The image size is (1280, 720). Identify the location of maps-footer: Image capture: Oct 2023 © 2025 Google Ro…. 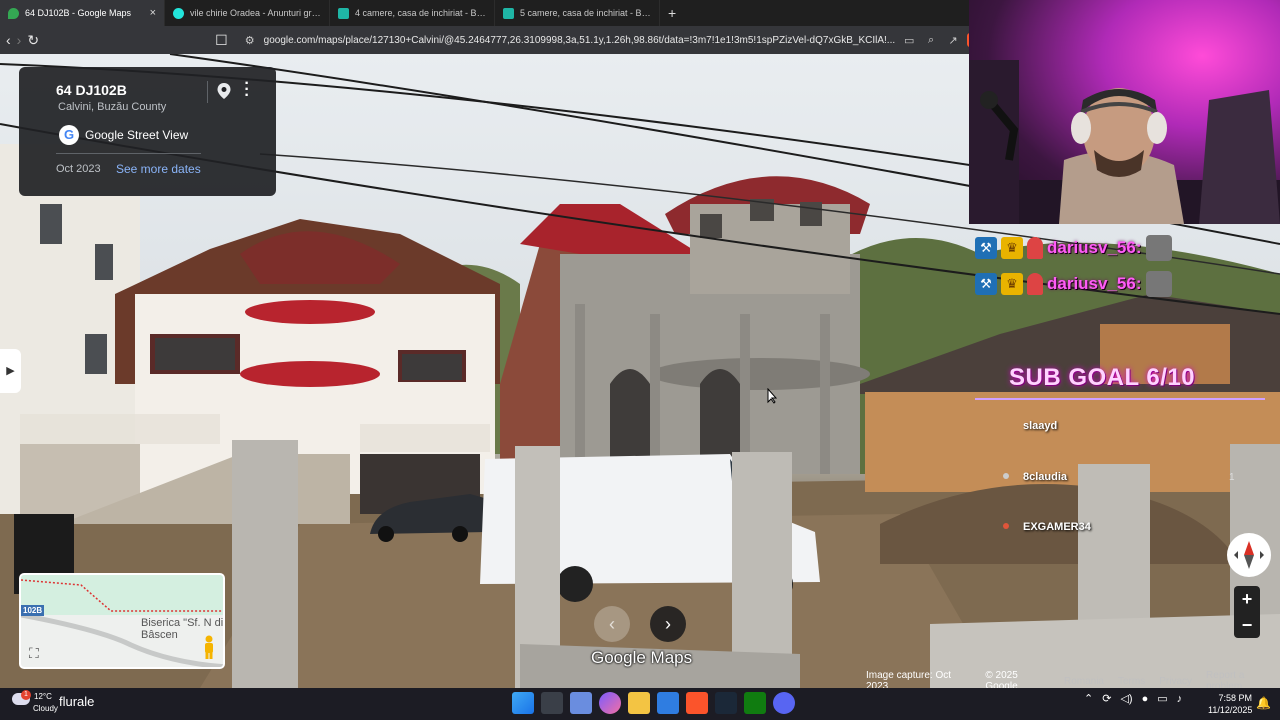
(1071, 681).